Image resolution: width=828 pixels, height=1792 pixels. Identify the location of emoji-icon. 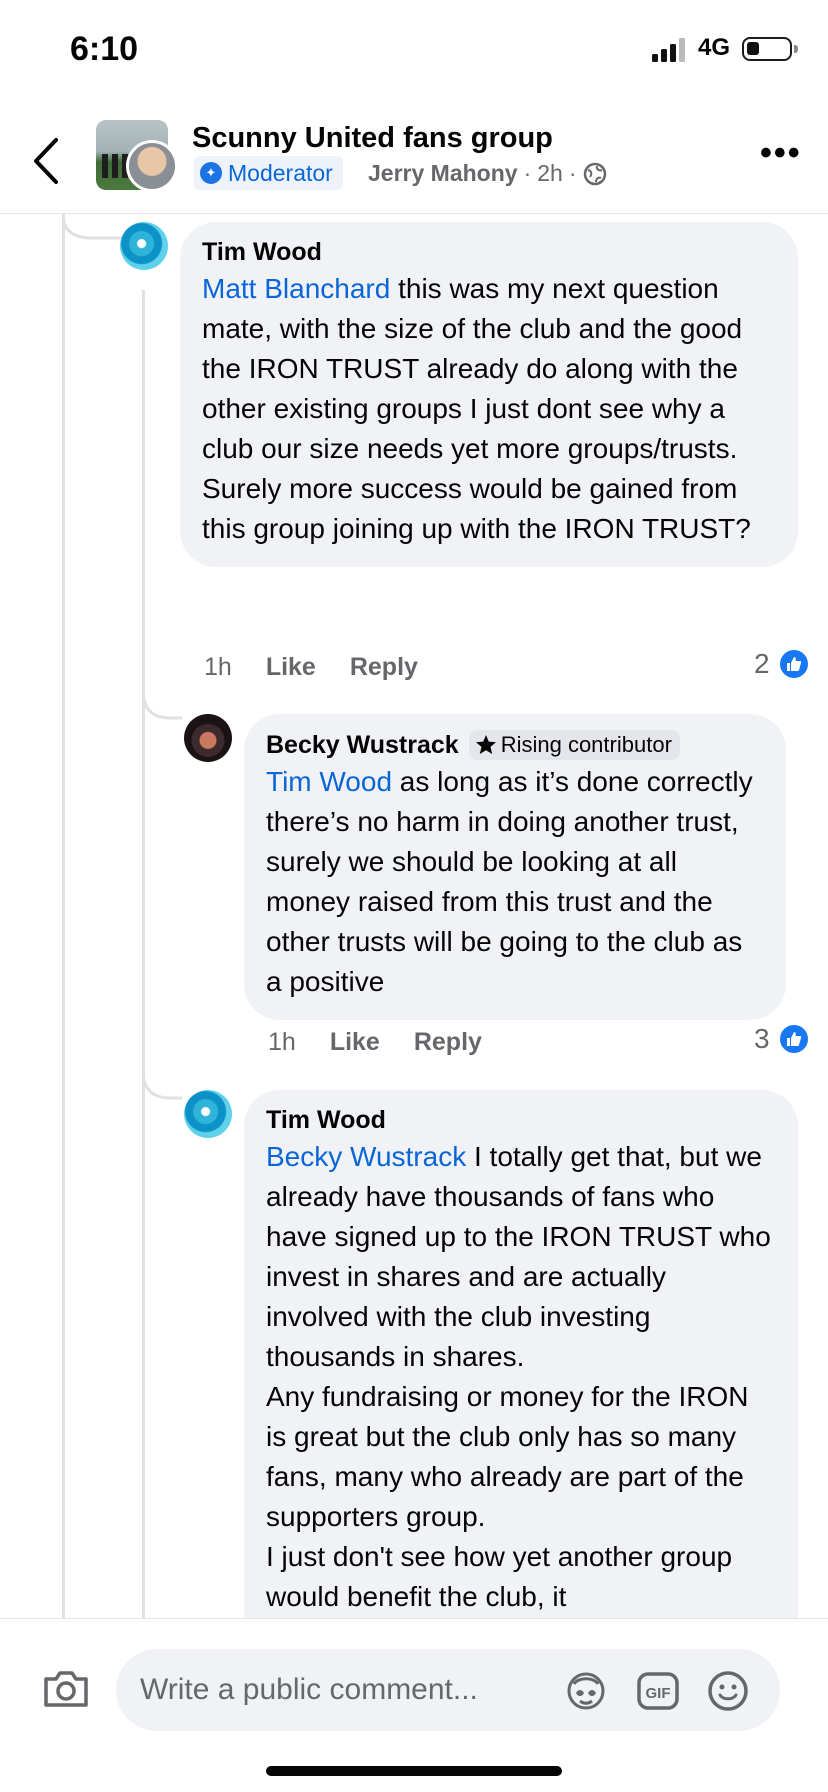
(728, 1691).